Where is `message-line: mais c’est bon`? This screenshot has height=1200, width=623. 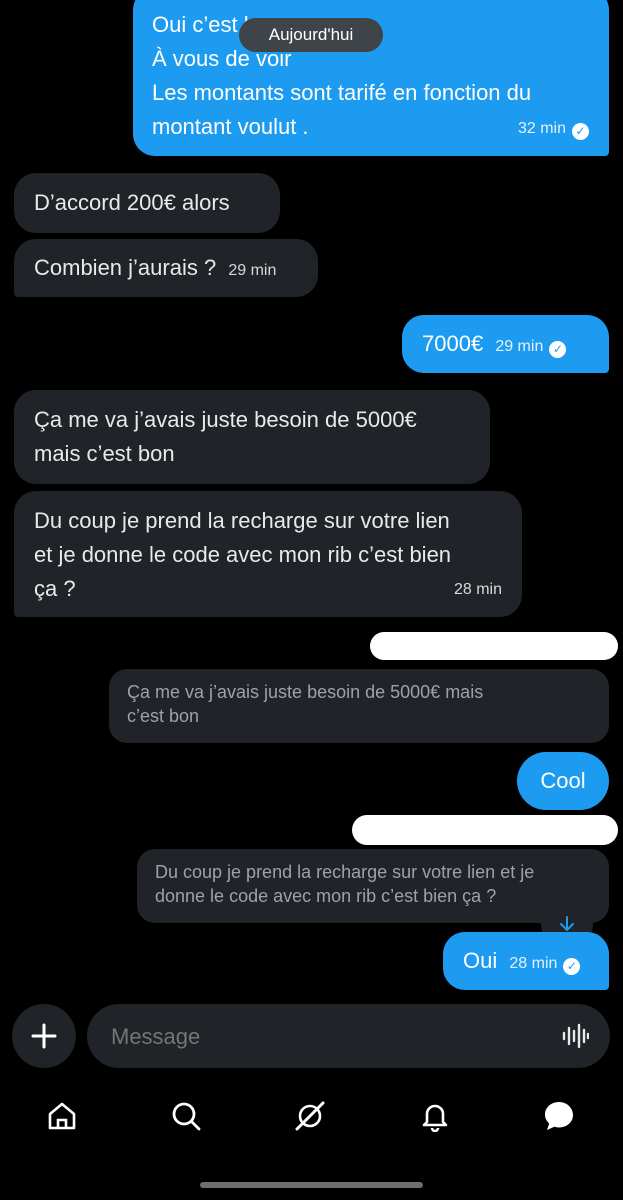
message-line: mais c’est bon is located at coordinates (104, 453).